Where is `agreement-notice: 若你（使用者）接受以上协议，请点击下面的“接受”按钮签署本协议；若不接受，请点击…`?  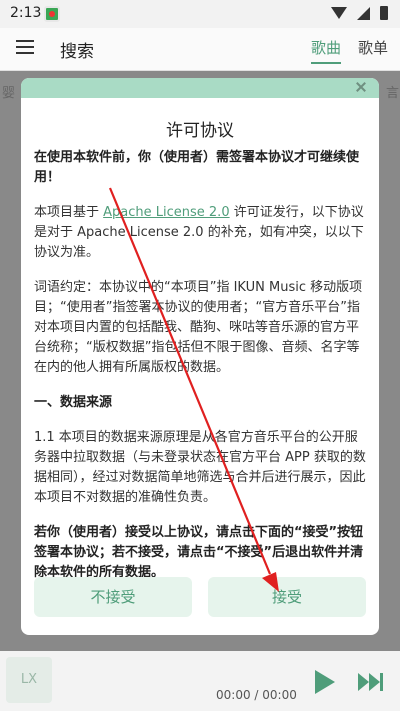
agreement-notice: 若你（使用者）接受以上协议，请点击下面的“接受”按钮签署本协议；若不接受，请点击… is located at coordinates (199, 552).